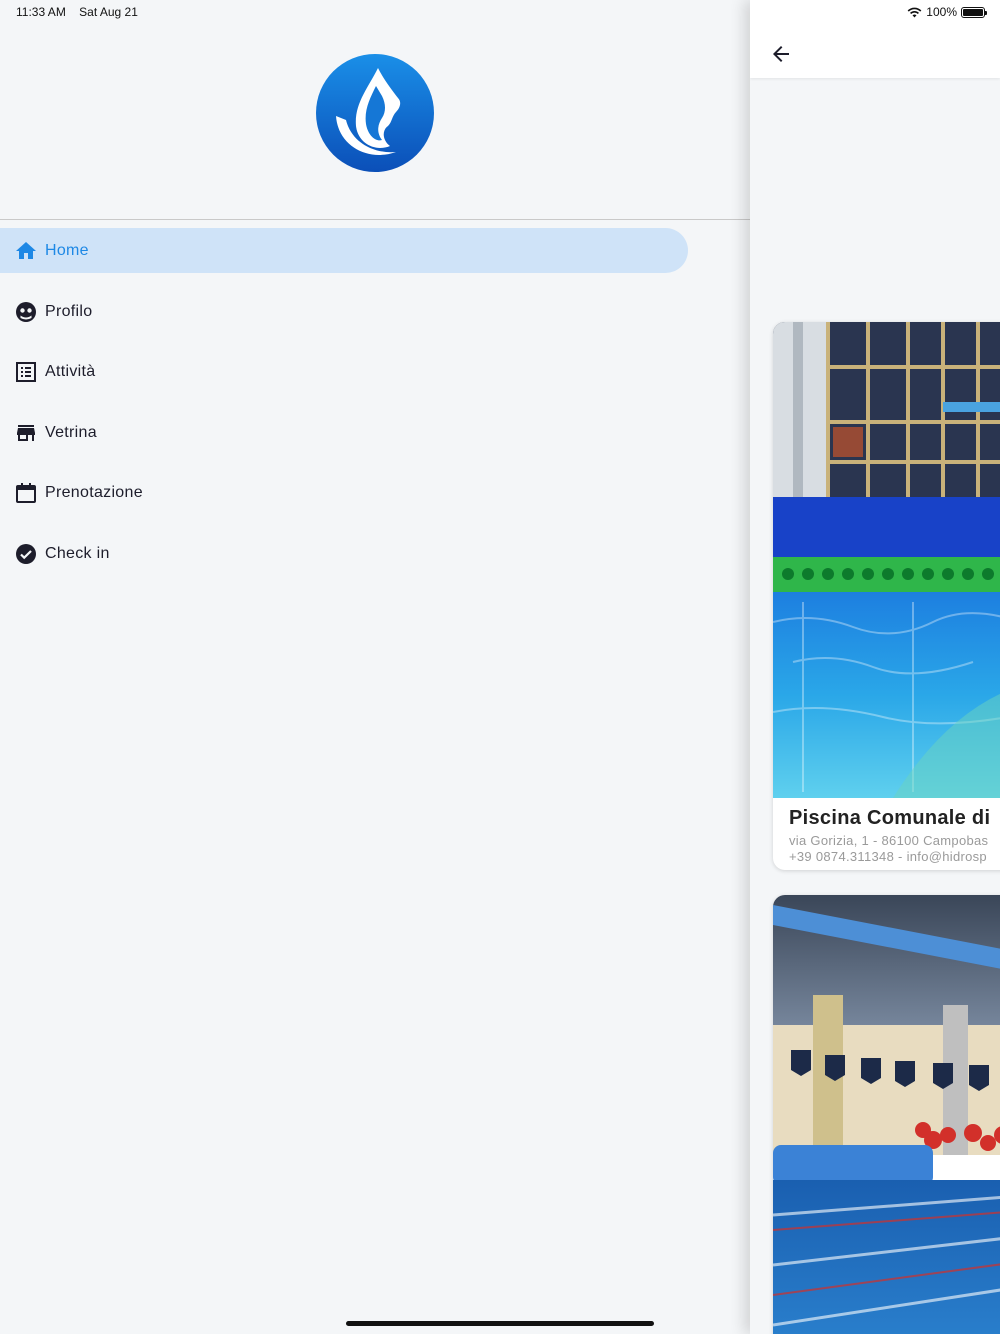  What do you see at coordinates (941, 12) in the screenshot?
I see `battery-percent: 100%` at bounding box center [941, 12].